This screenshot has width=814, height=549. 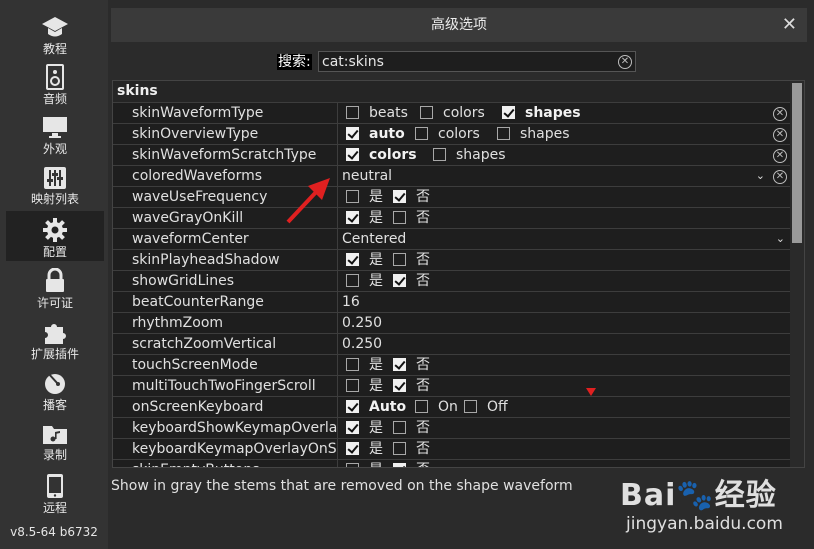 I want to click on table-row: keyboardKeymapOverlayOnStic 是否, so click(x=451, y=448).